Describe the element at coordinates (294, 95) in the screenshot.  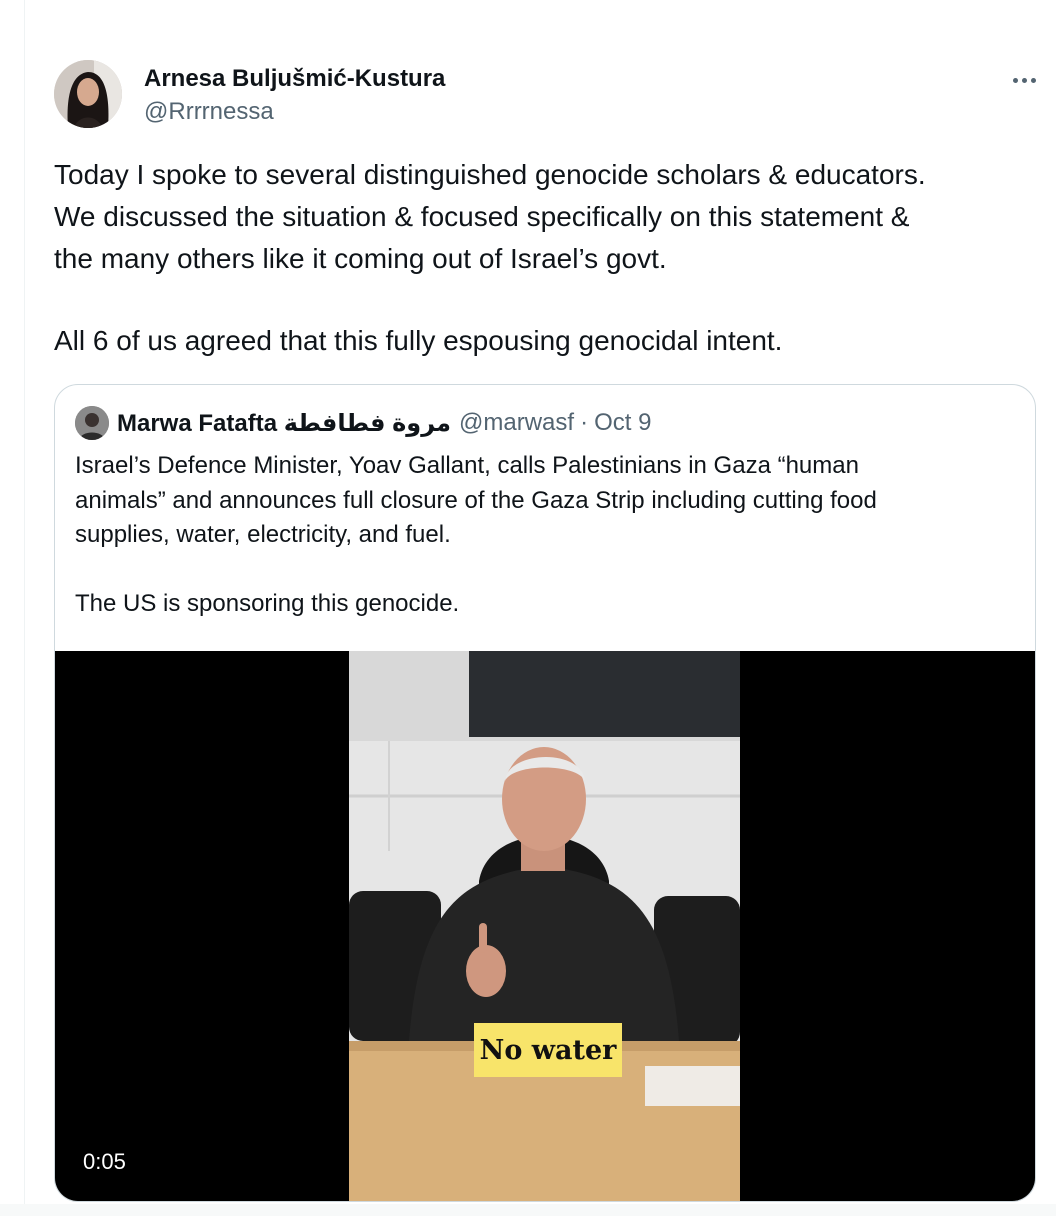
I see `author-info: Arnesa Buljušmić-Kustura @Rrrrnessa` at that location.